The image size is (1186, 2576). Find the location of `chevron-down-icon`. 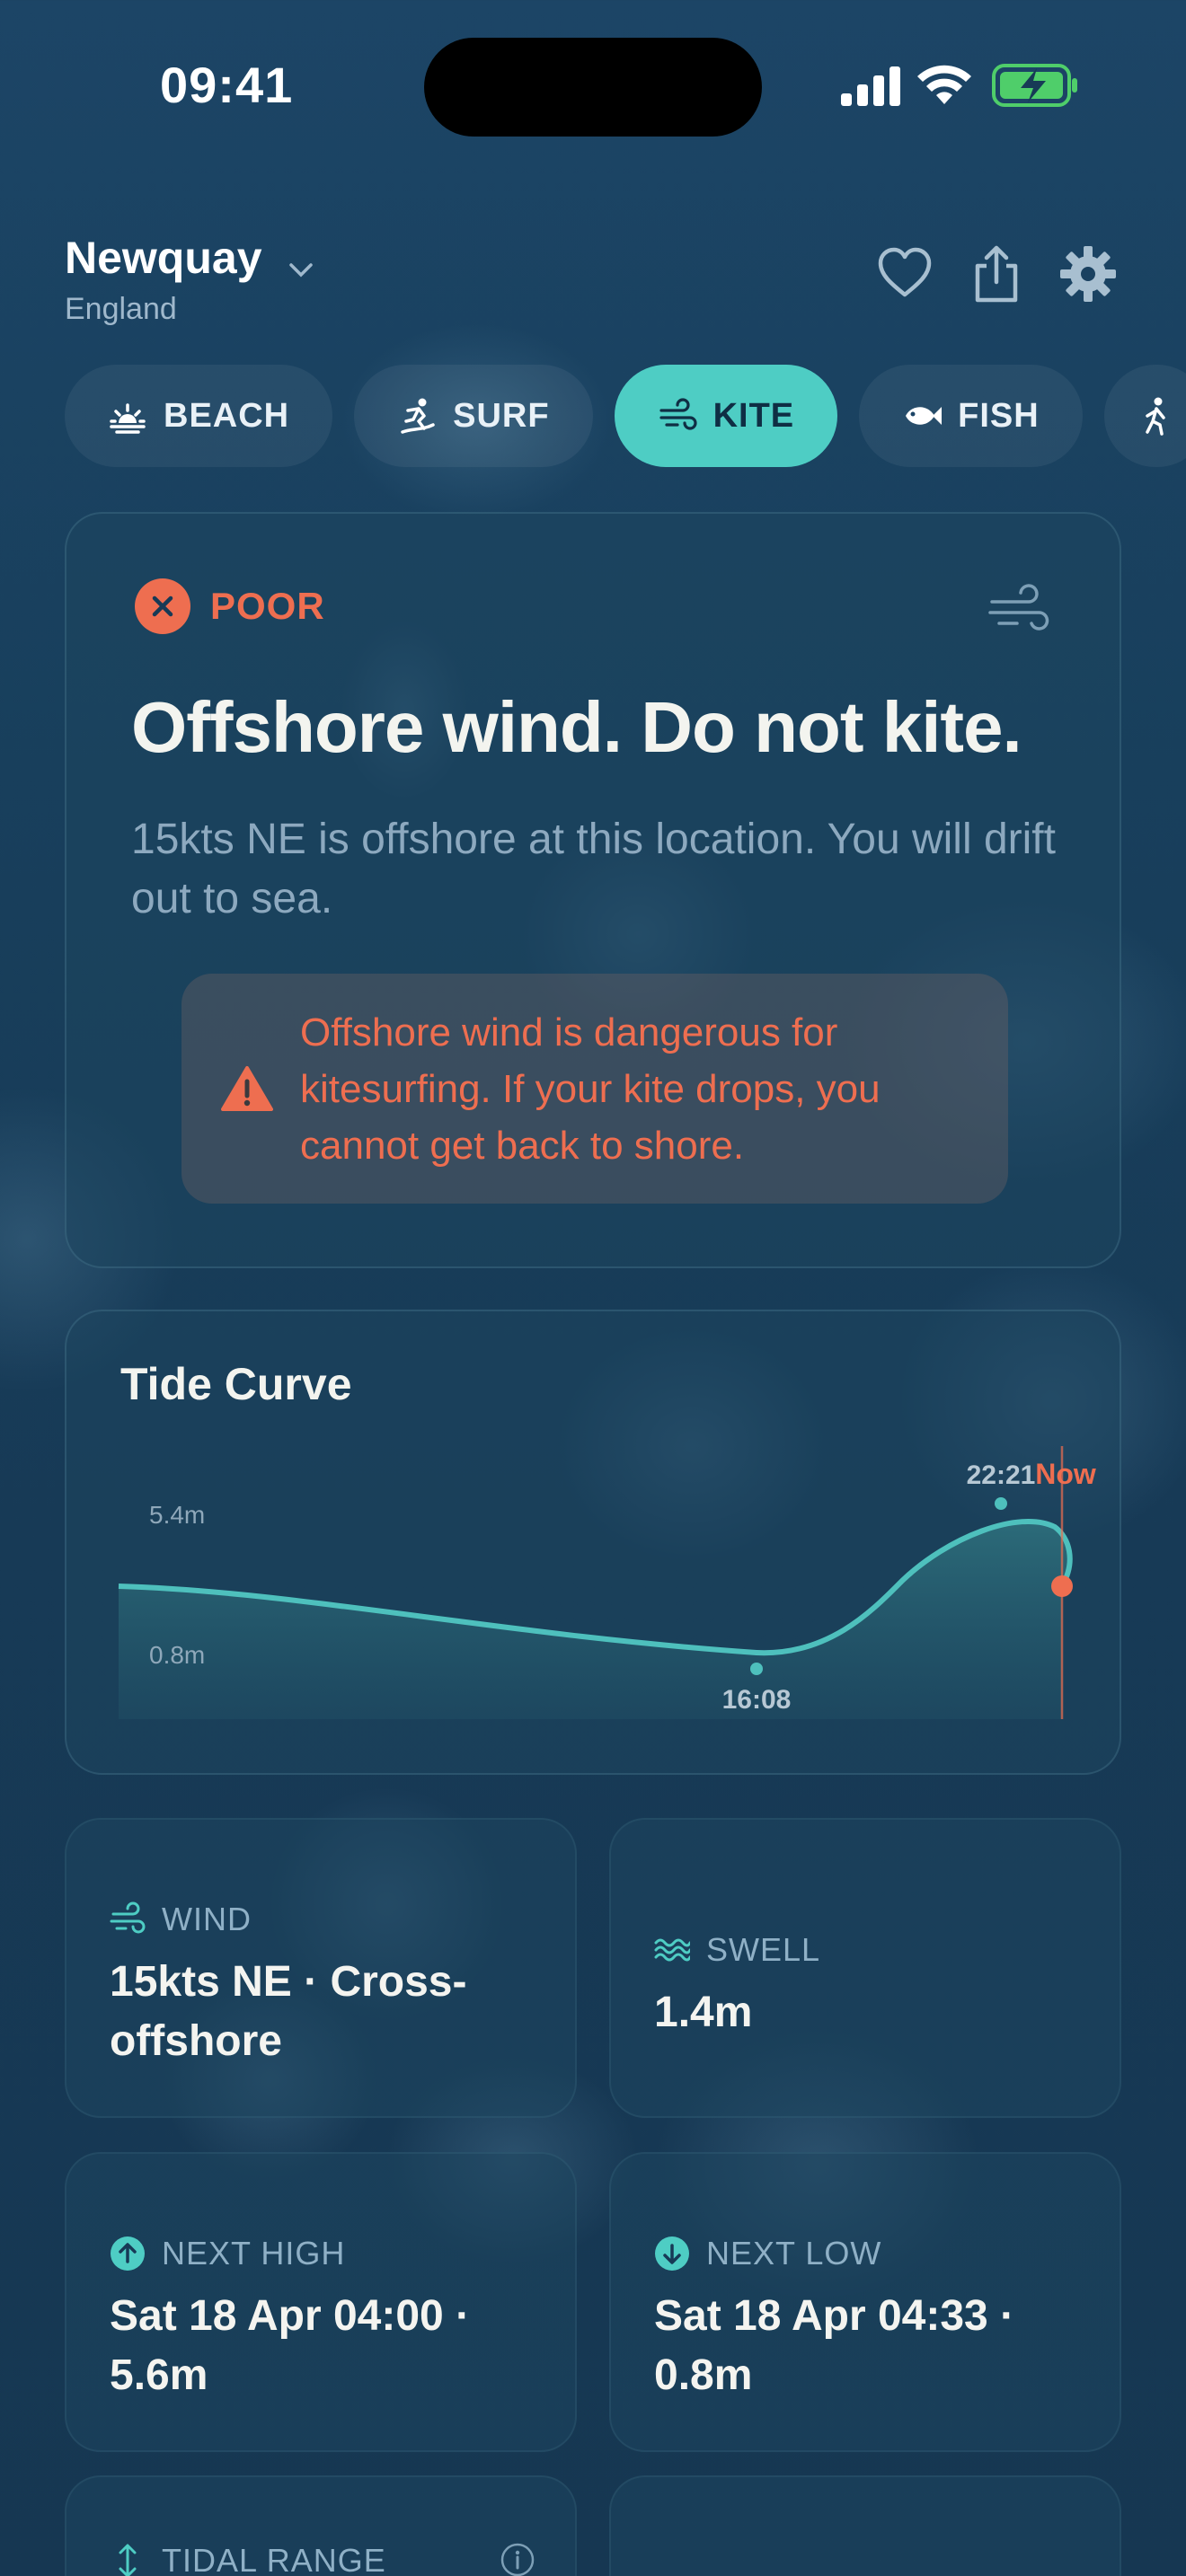

chevron-down-icon is located at coordinates (301, 270).